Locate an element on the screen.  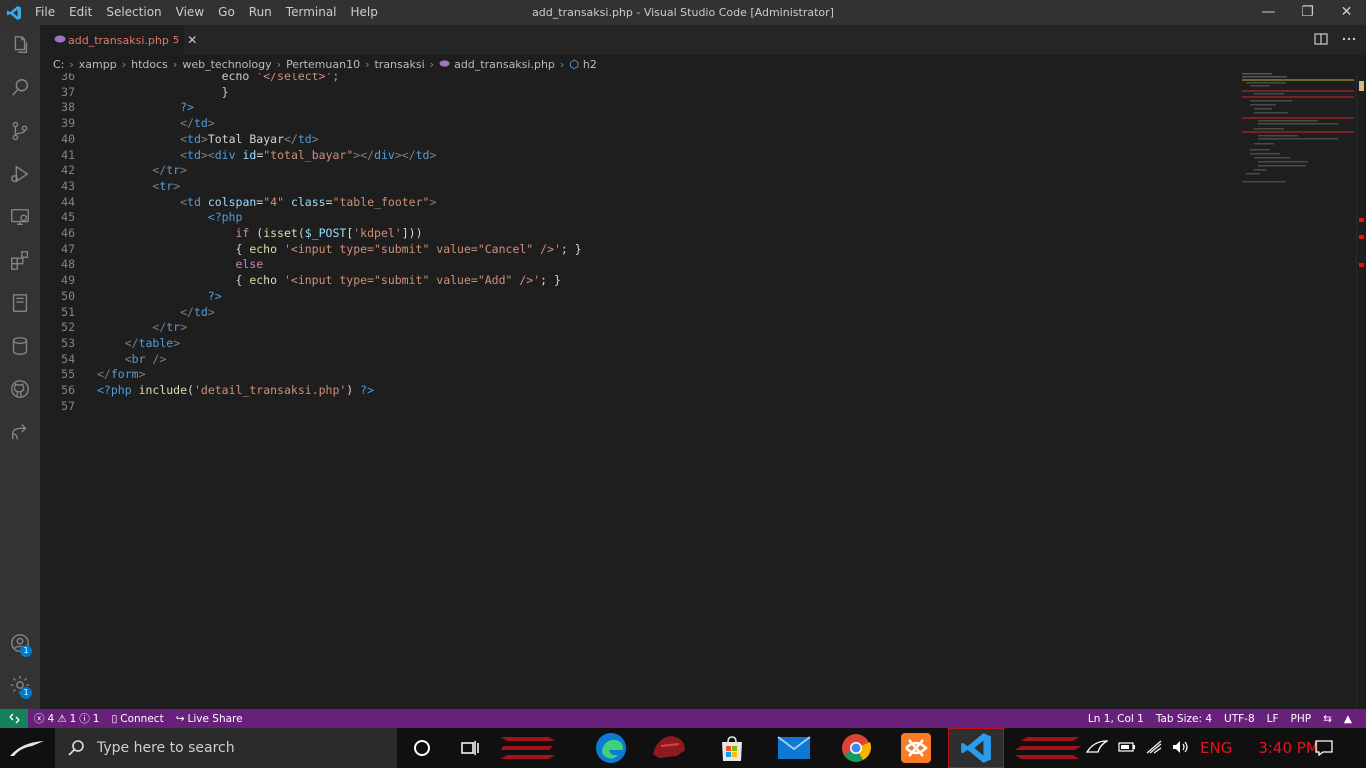
code-line: 45 <?php is located at coordinates (640, 217).